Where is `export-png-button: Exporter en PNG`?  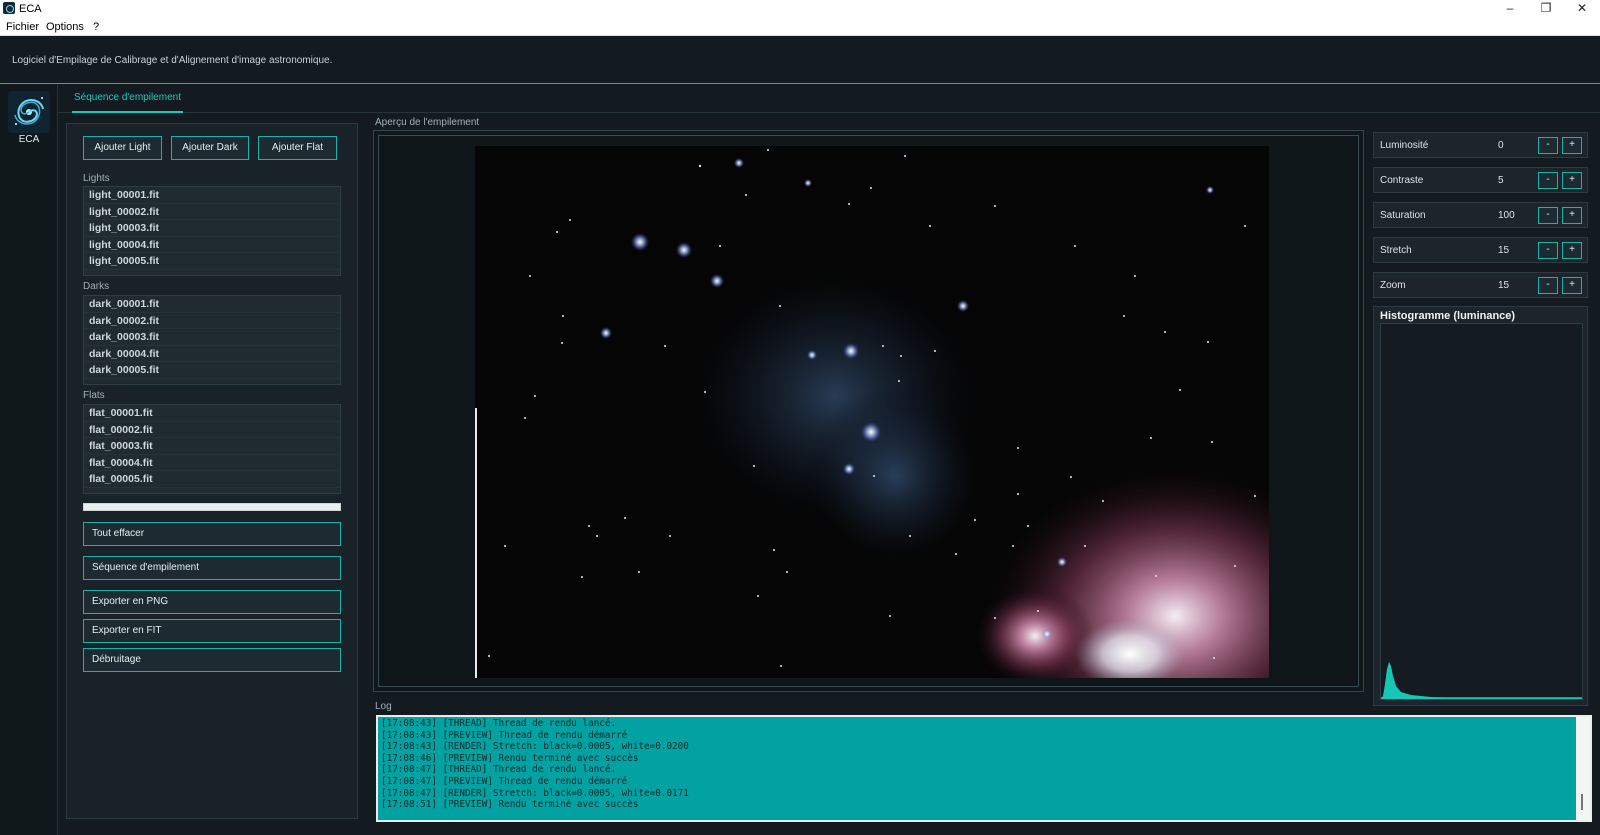 export-png-button: Exporter en PNG is located at coordinates (212, 602).